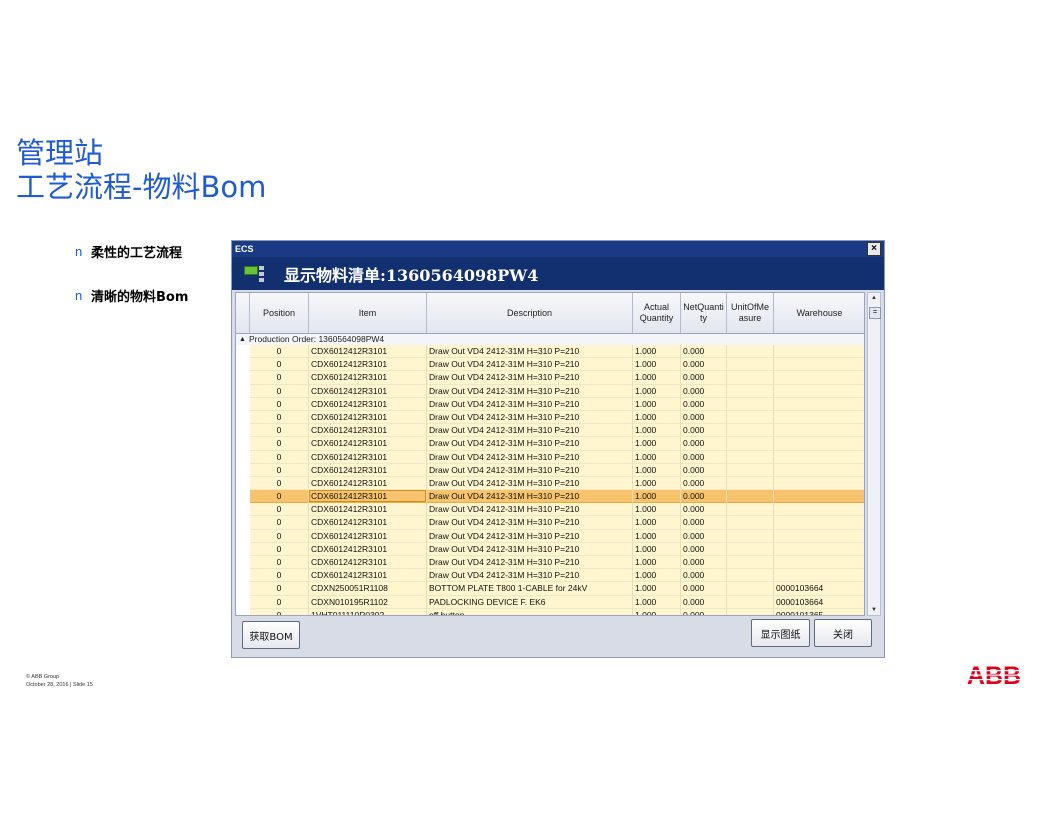  I want to click on column-header-description: Description, so click(530, 313).